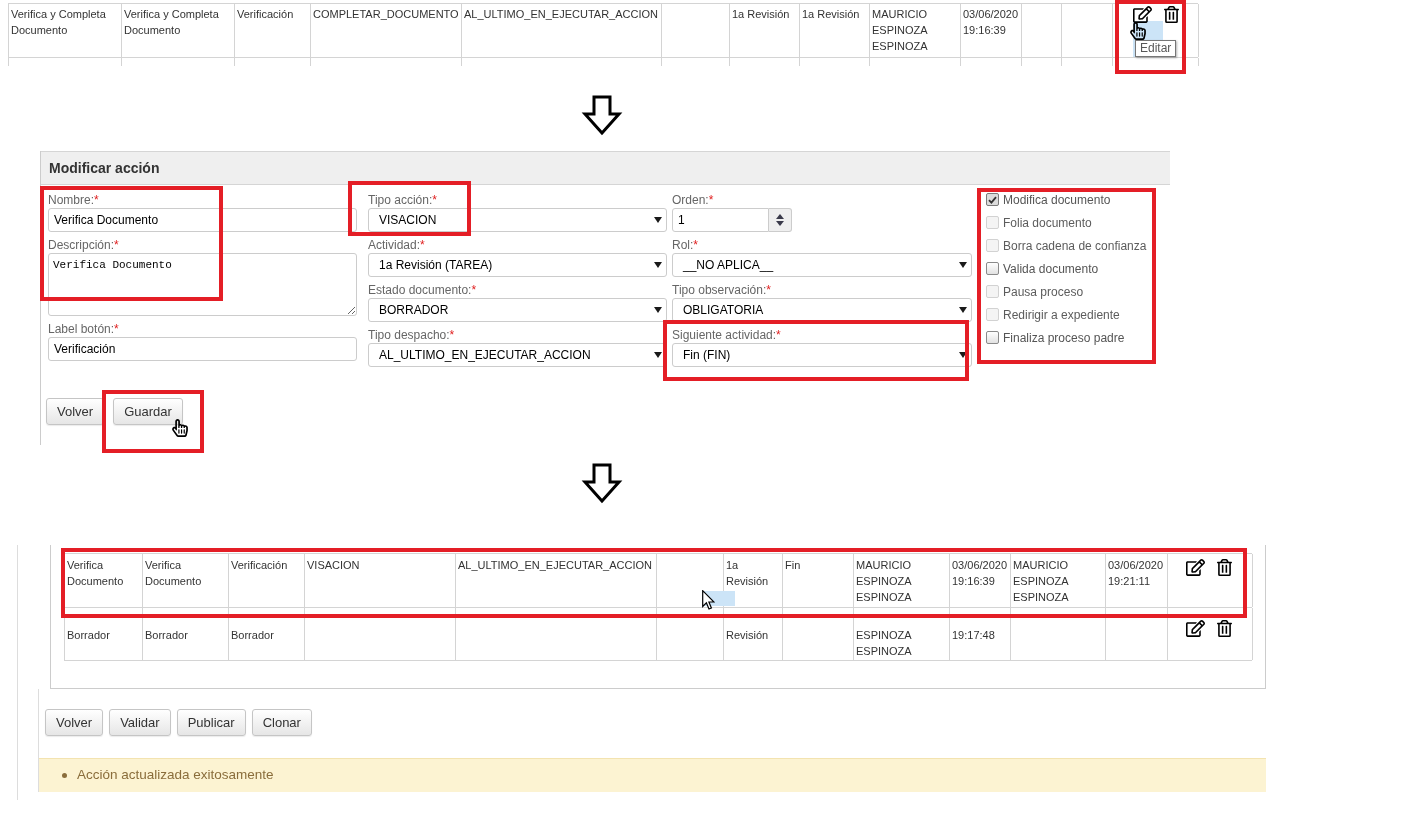  I want to click on table-cell: ESPINOZA ESPINOZA, so click(902, 634).